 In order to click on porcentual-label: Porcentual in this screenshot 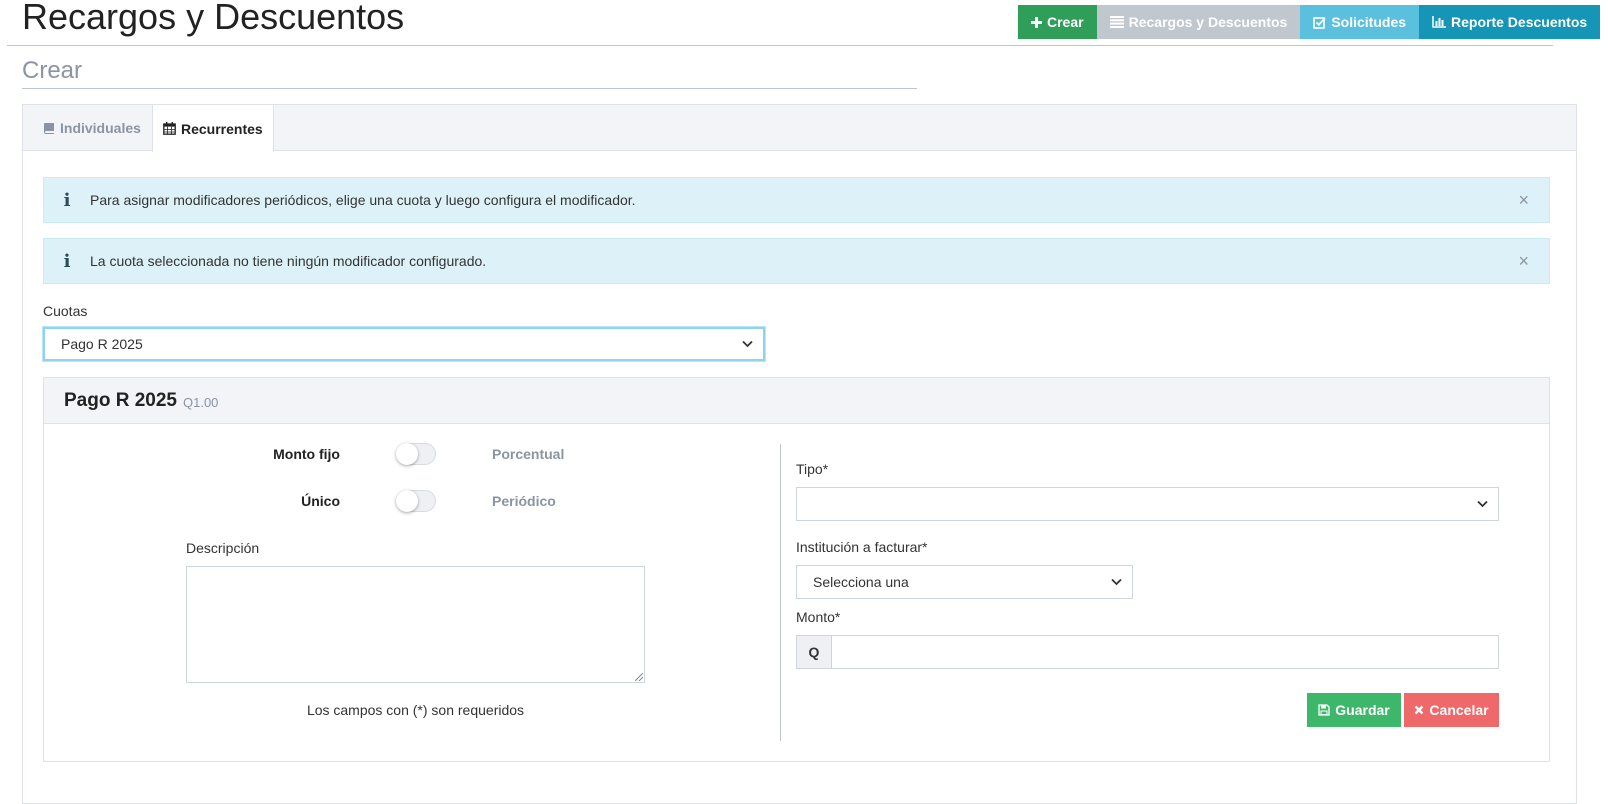, I will do `click(528, 454)`.